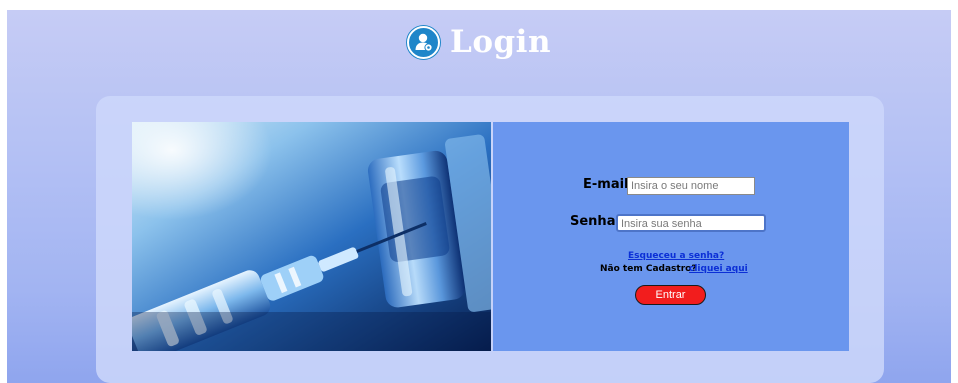 This screenshot has height=383, width=958. I want to click on page-title: Login, so click(500, 42).